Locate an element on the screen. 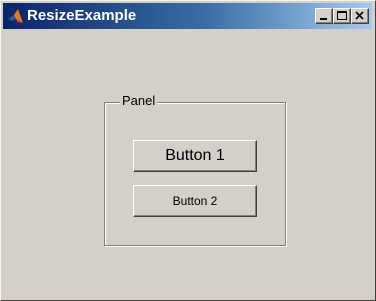 Image resolution: width=376 pixels, height=301 pixels. maximize-icon is located at coordinates (342, 15).